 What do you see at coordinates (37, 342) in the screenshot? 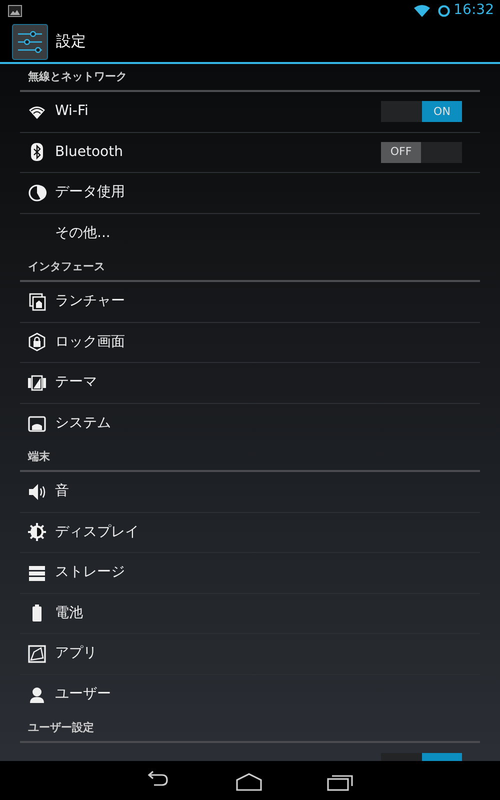
I see `lock-icon` at bounding box center [37, 342].